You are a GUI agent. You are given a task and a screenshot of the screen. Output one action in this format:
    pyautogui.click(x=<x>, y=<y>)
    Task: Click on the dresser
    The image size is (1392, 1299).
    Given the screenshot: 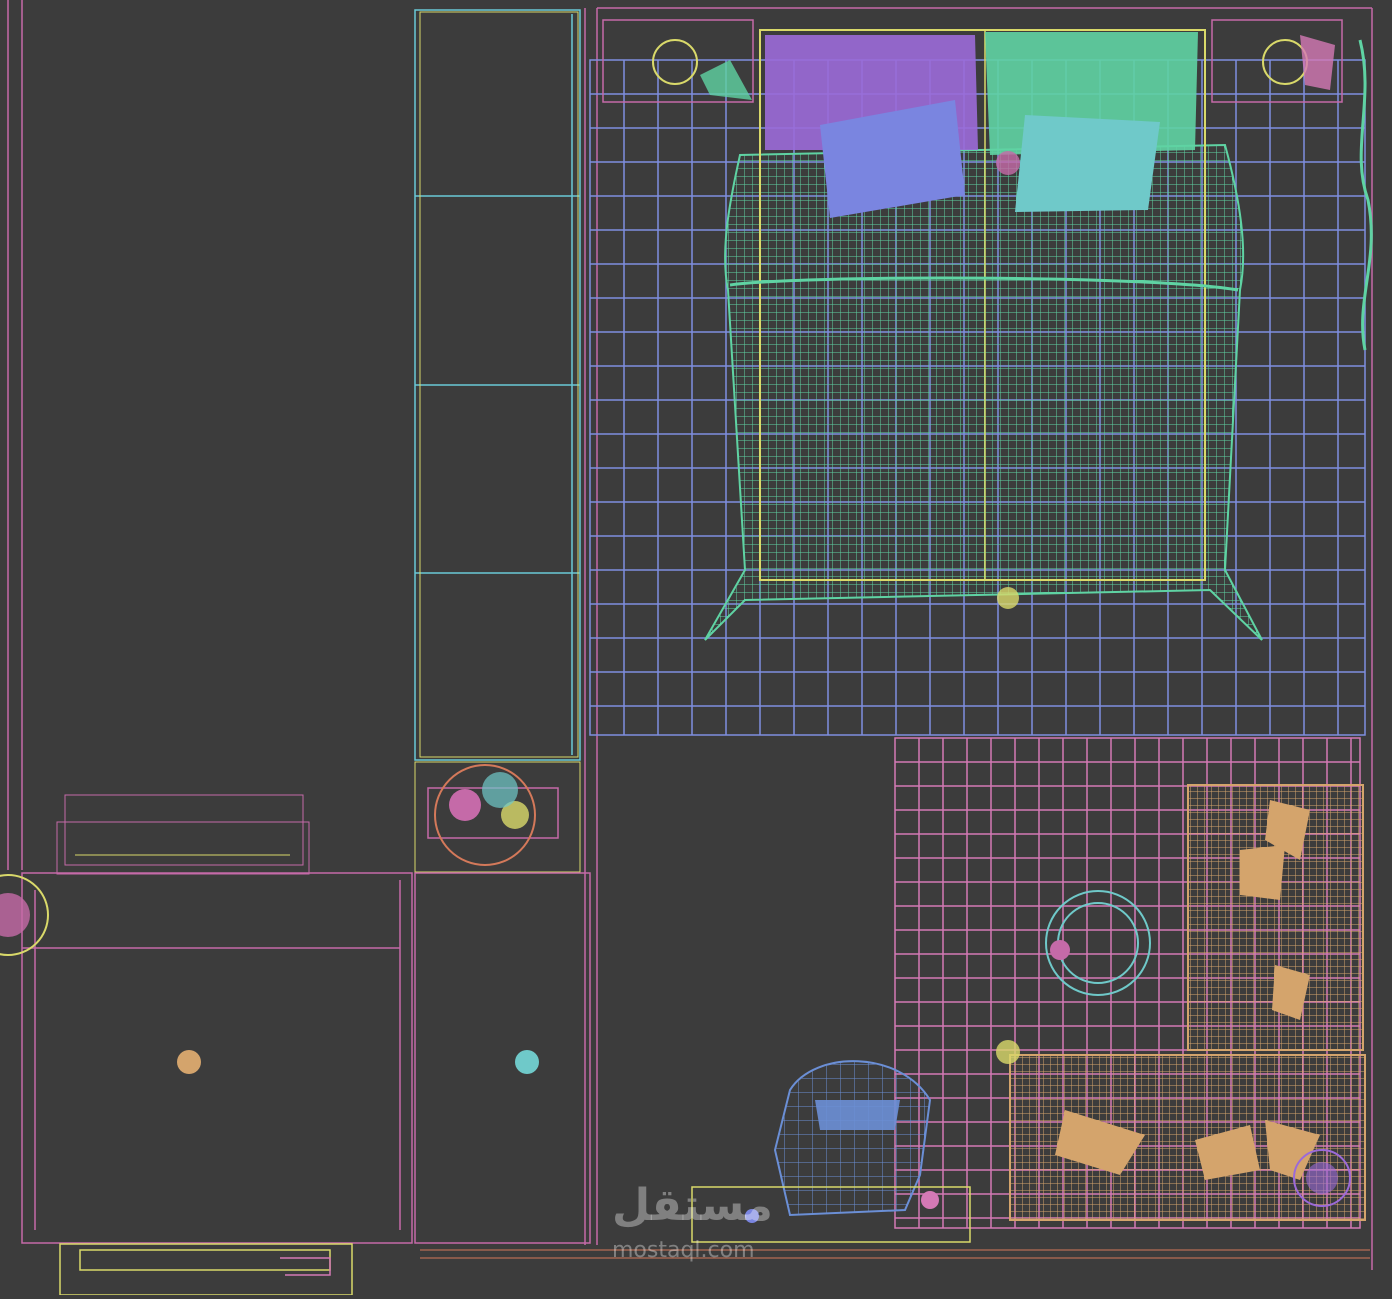 What is the action you would take?
    pyautogui.click(x=306, y=1058)
    